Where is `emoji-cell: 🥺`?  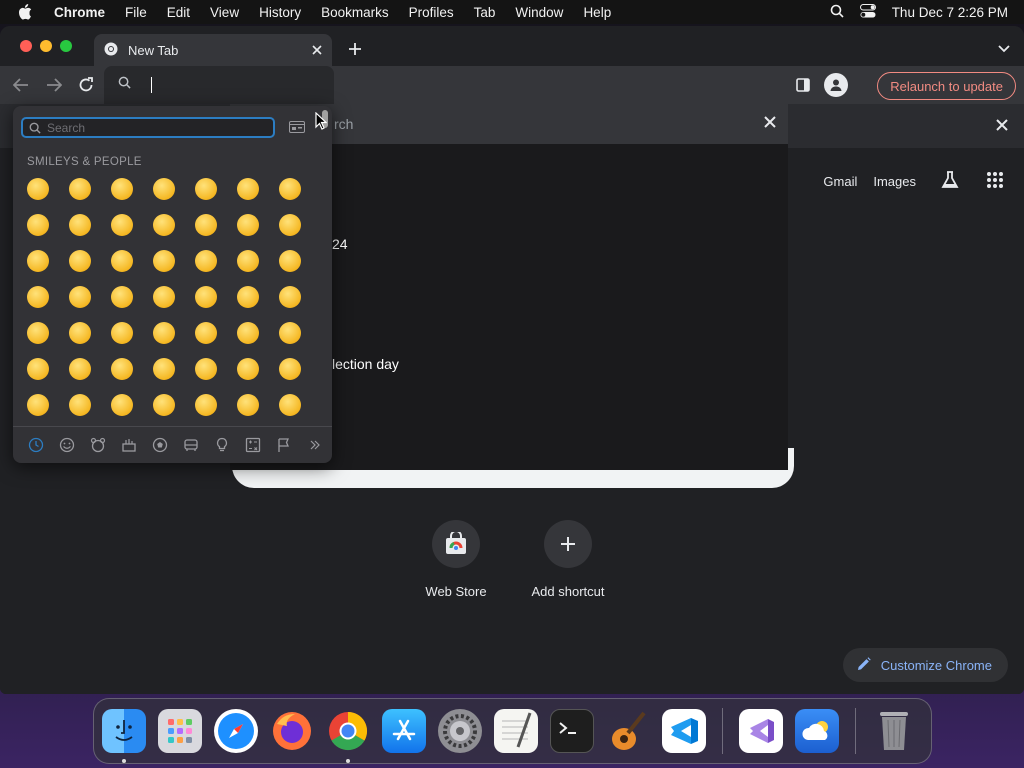 emoji-cell: 🥺 is located at coordinates (248, 405).